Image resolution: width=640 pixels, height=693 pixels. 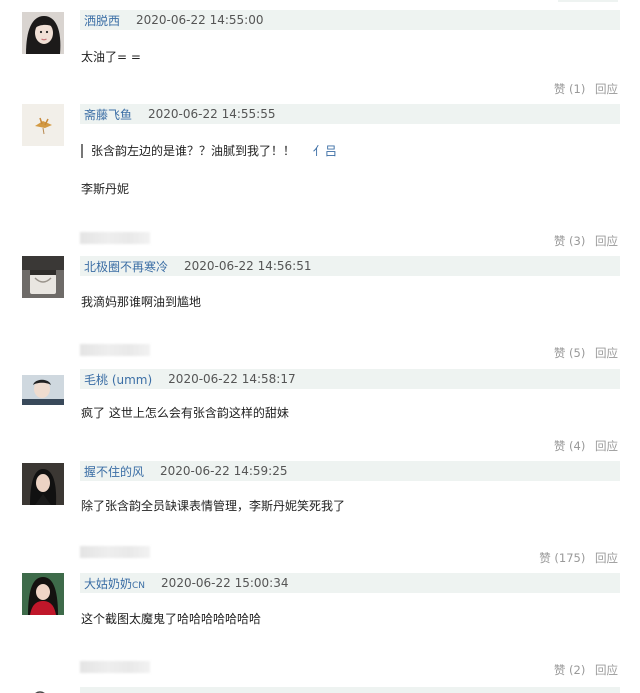 I want to click on quoted-reply: 张含韵左边的是谁？？油腻到我了！！ 亻吕, so click(x=209, y=151).